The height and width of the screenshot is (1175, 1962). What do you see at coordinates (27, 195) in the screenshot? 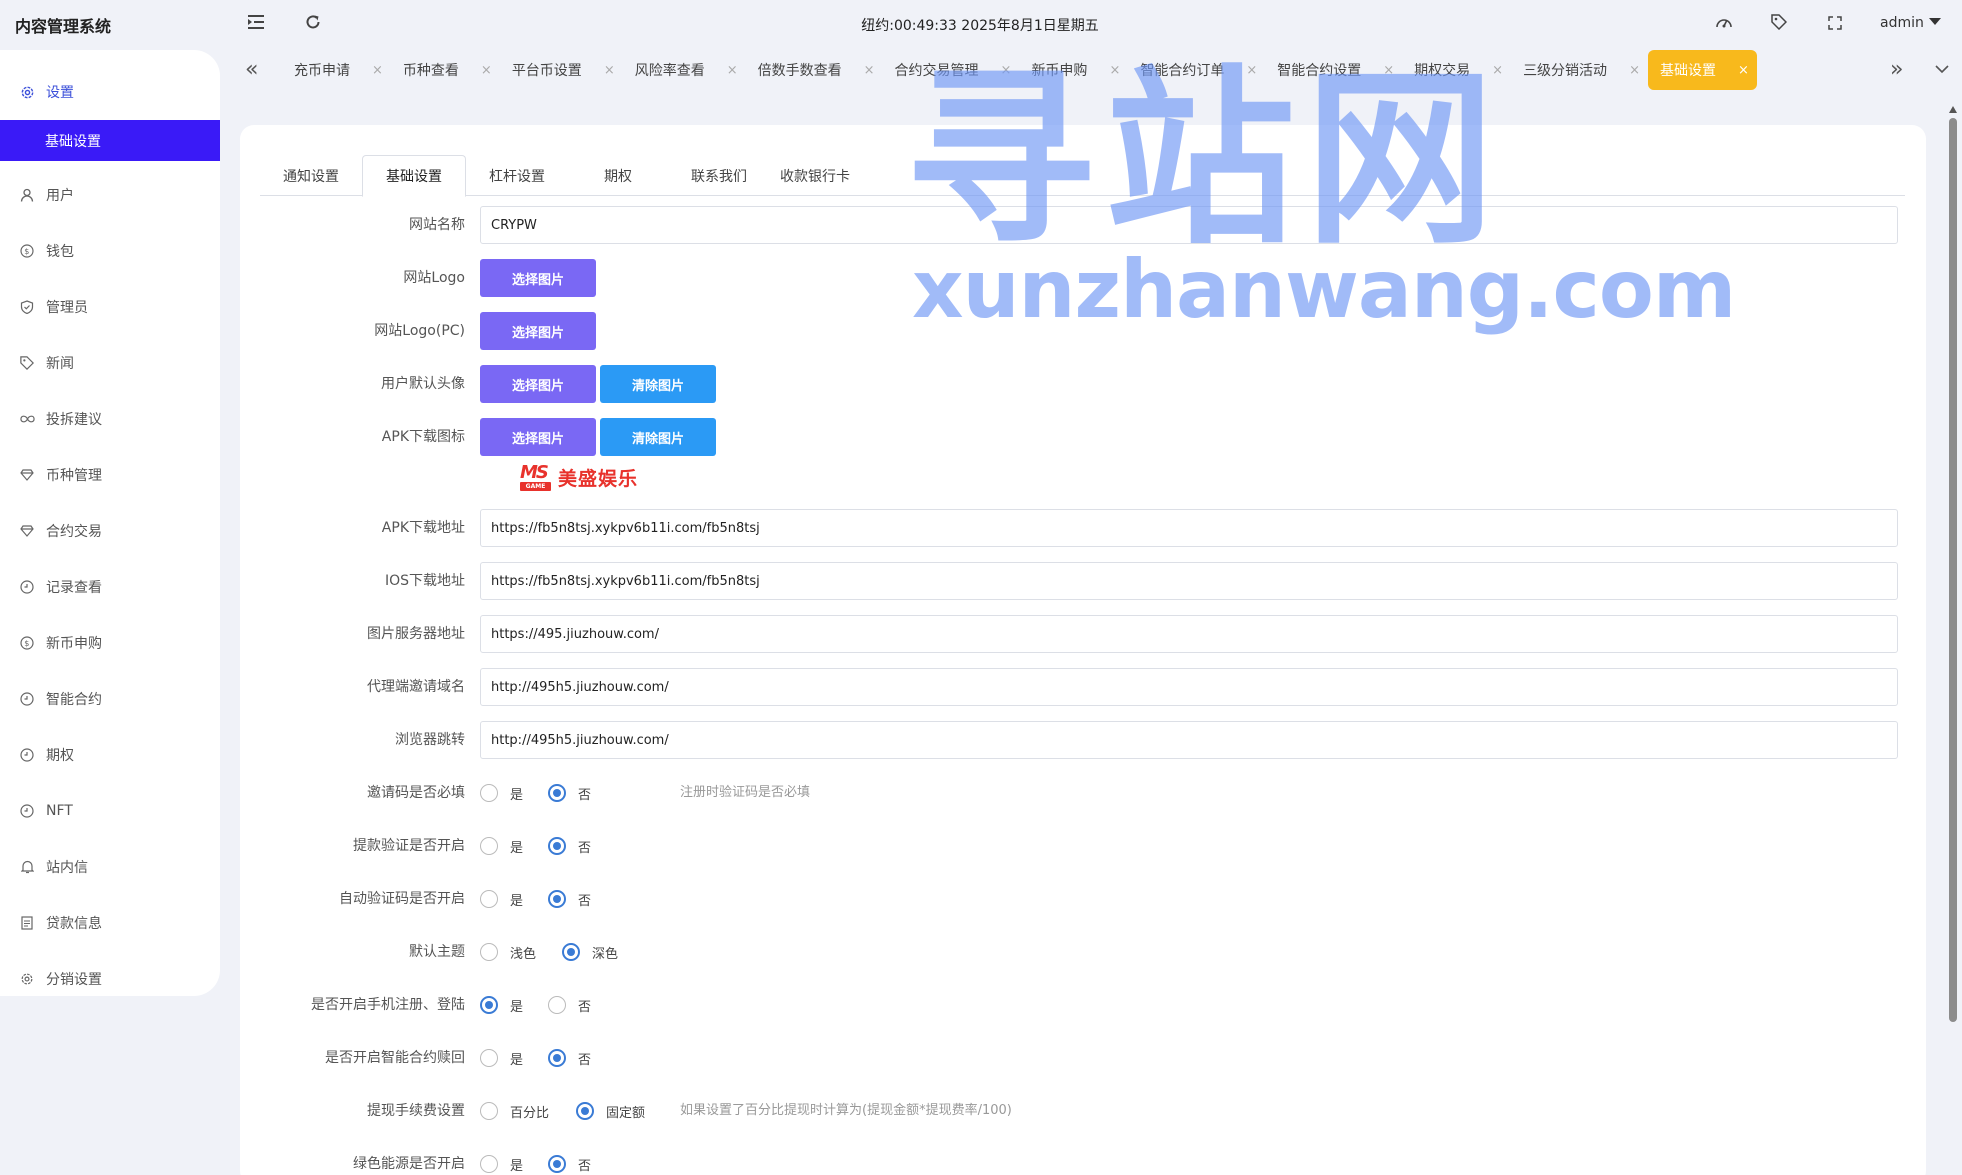
I see `user-icon` at bounding box center [27, 195].